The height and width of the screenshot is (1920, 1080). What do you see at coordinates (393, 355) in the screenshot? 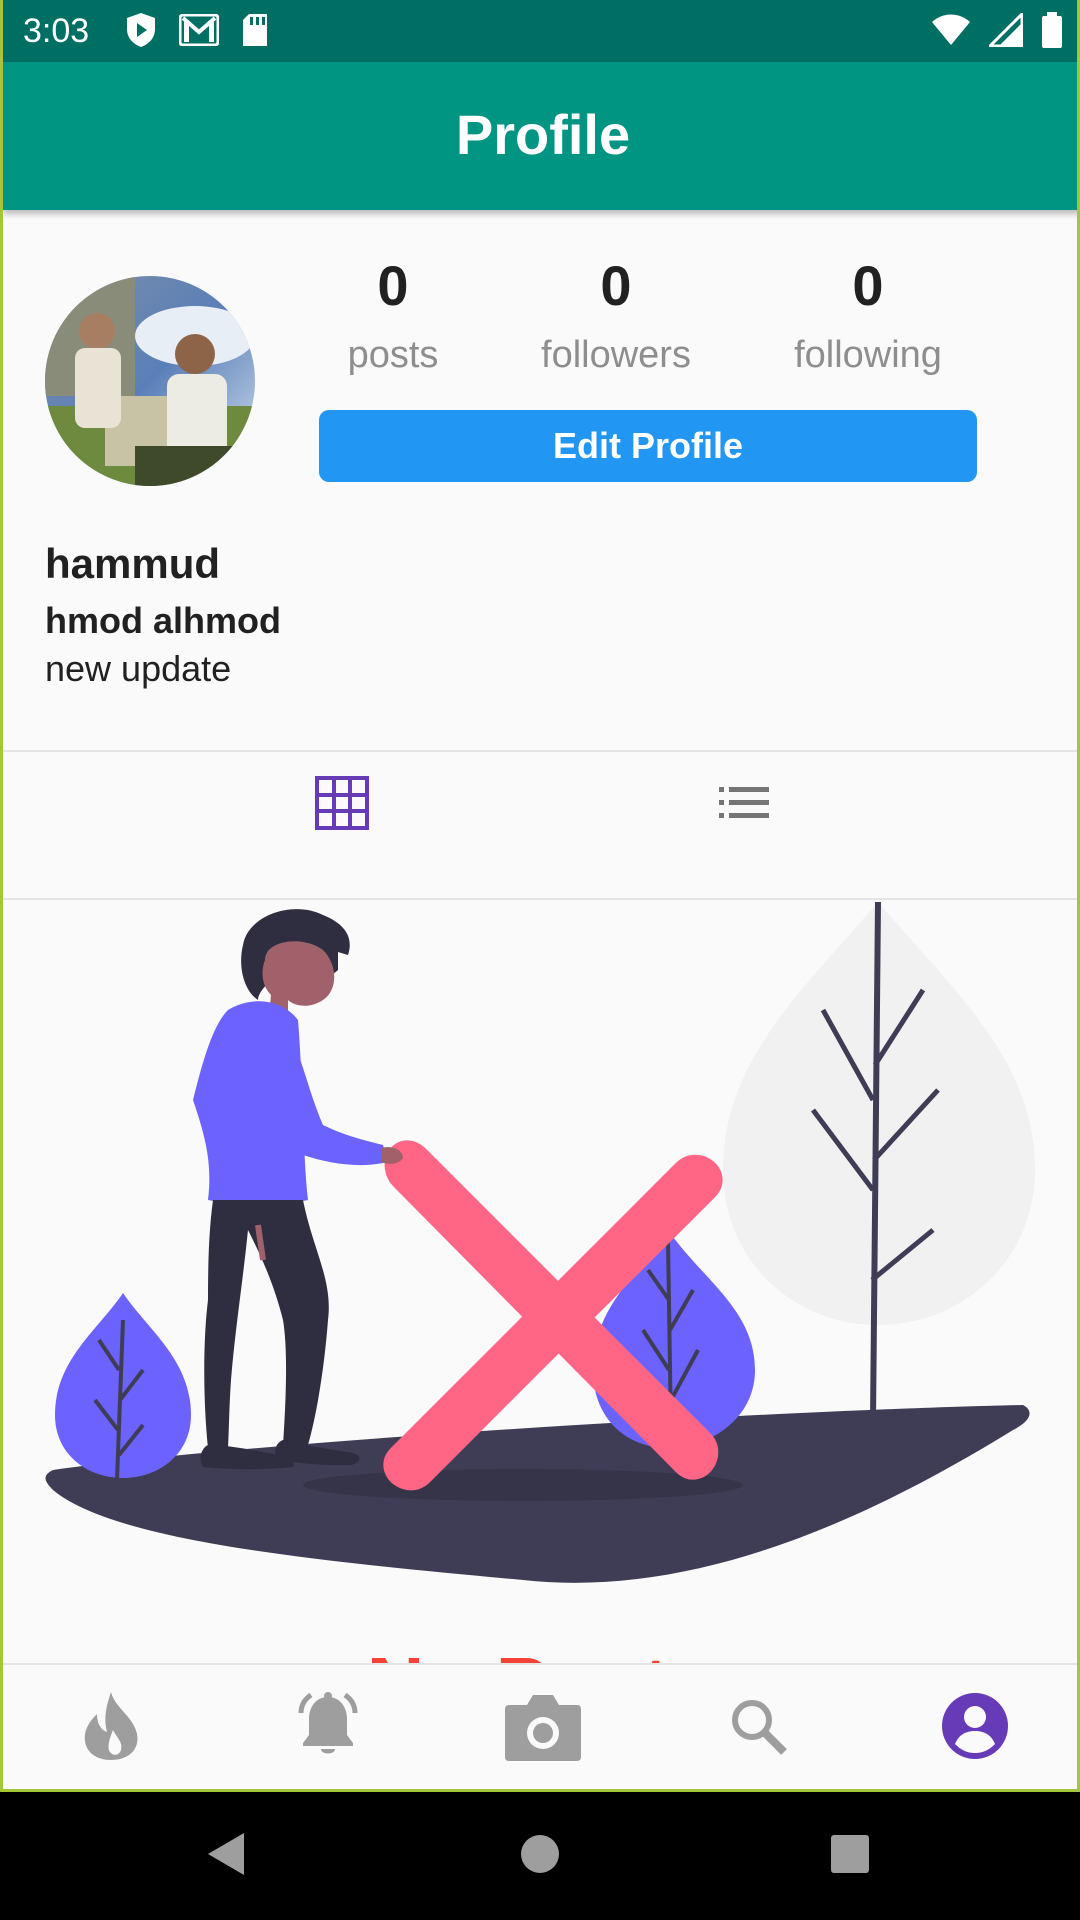
I see `posts-label: posts` at bounding box center [393, 355].